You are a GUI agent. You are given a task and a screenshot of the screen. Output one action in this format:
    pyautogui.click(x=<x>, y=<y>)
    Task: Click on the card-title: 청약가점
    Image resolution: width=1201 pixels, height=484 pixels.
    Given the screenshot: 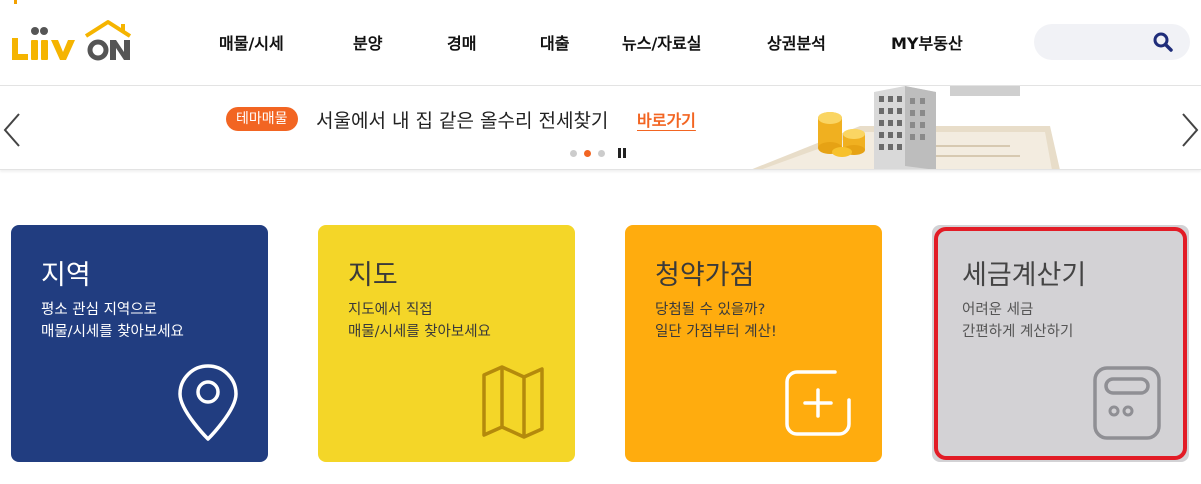 What is the action you would take?
    pyautogui.click(x=705, y=275)
    